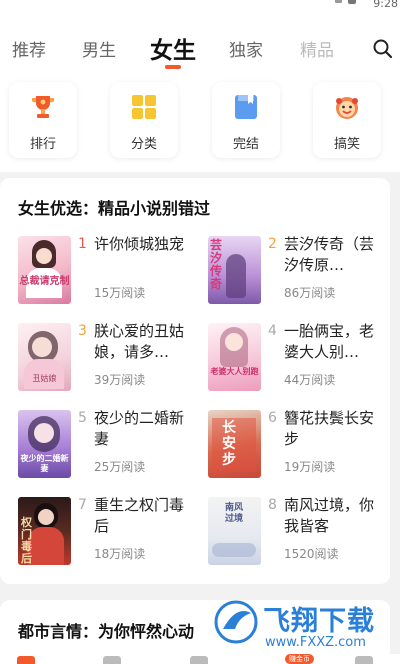 Image resolution: width=400 pixels, height=664 pixels. What do you see at coordinates (120, 380) in the screenshot?
I see `book-reads: 39万阅读` at bounding box center [120, 380].